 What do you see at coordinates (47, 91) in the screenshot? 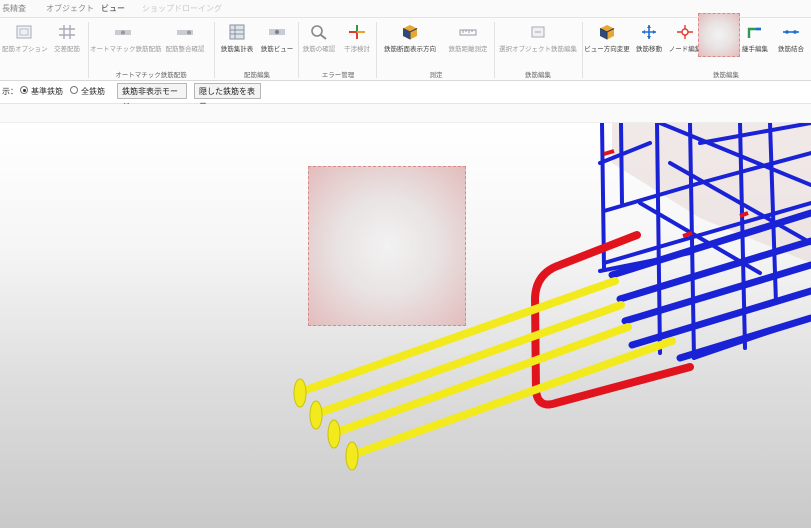
I see `radio-basic-rebar-label: 基準鉄筋` at bounding box center [47, 91].